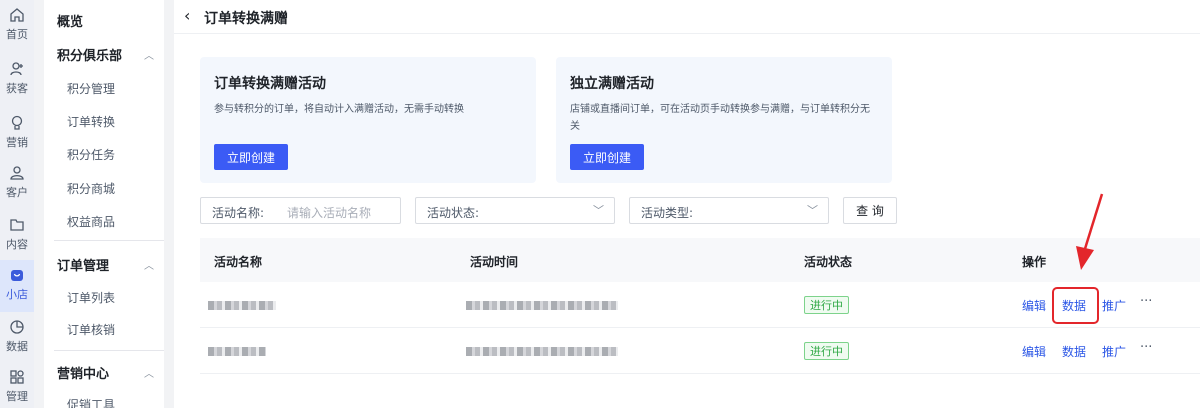  What do you see at coordinates (17, 346) in the screenshot?
I see `rail-label: 数据` at bounding box center [17, 346].